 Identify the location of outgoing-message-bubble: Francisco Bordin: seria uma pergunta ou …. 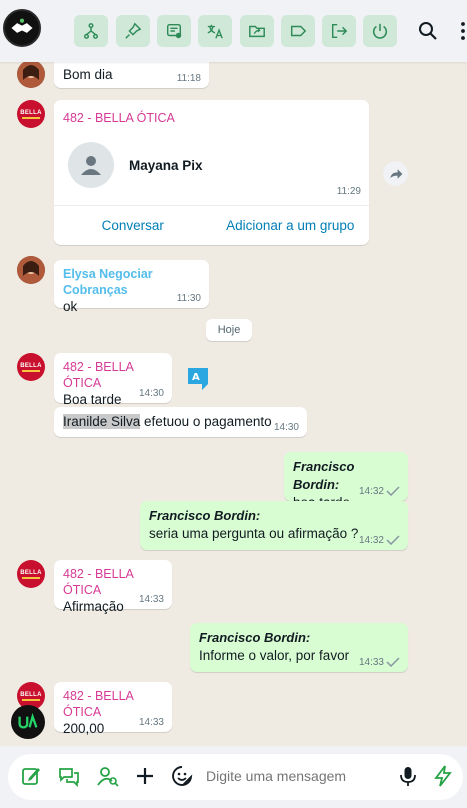
(274, 525).